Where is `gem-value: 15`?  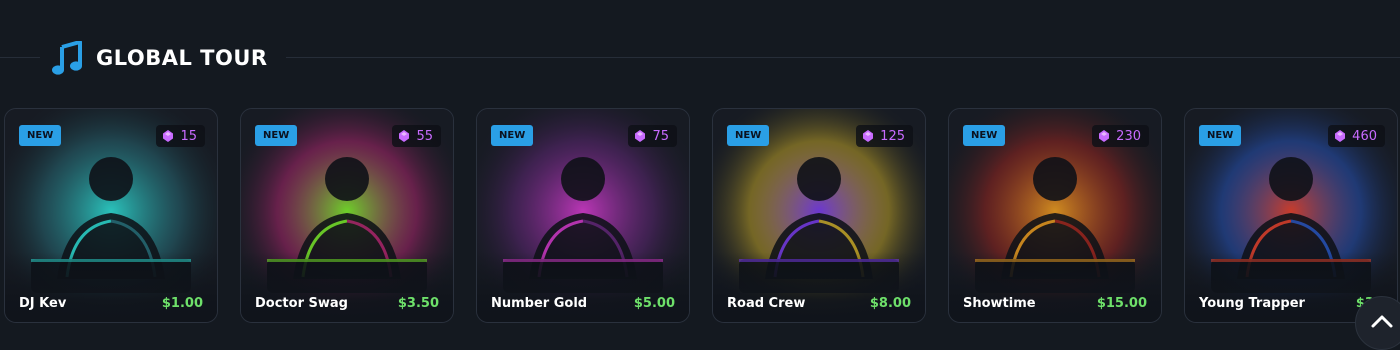 gem-value: 15 is located at coordinates (188, 136).